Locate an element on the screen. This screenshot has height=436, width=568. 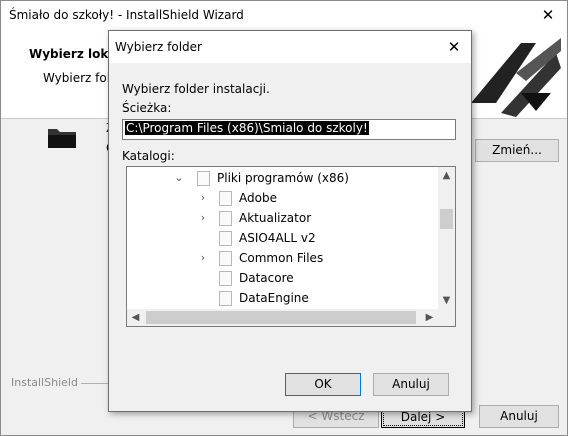
vertical-scrollbar: ▲ ▼ is located at coordinates (446, 238).